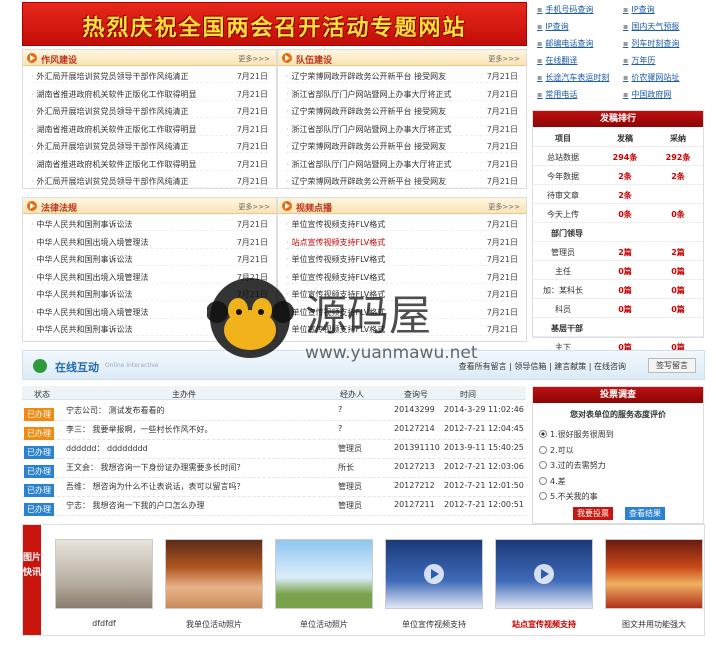 The height and width of the screenshot is (645, 716). Describe the element at coordinates (135, 505) in the screenshot. I see `message-title: 宁志： 我想咨询一下我的户口怎么办理` at that location.